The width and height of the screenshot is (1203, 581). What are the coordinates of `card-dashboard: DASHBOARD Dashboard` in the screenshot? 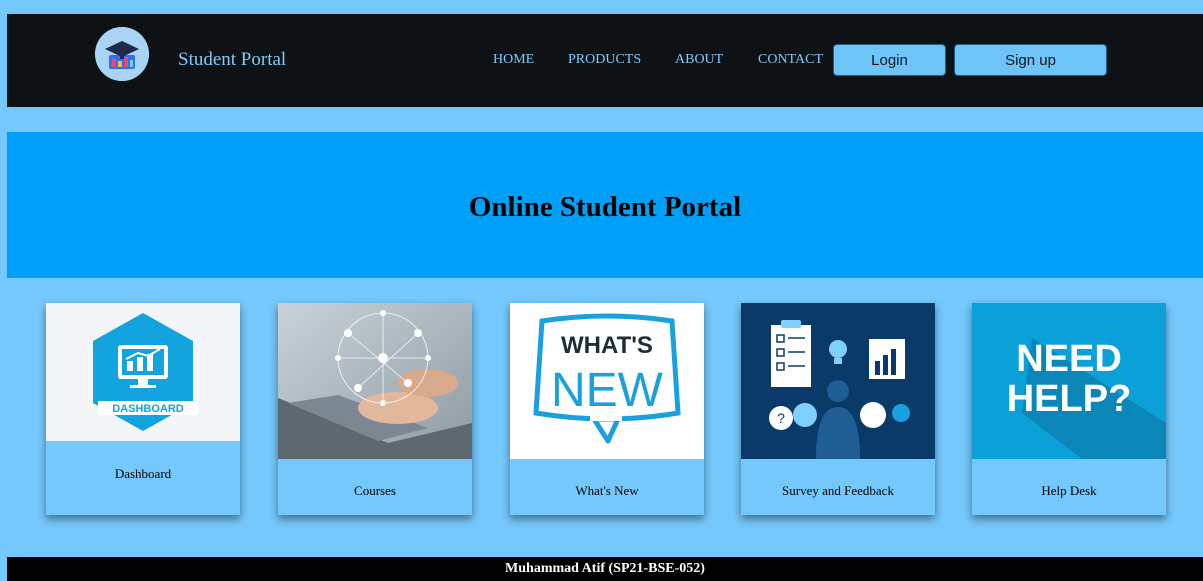 It's located at (143, 409).